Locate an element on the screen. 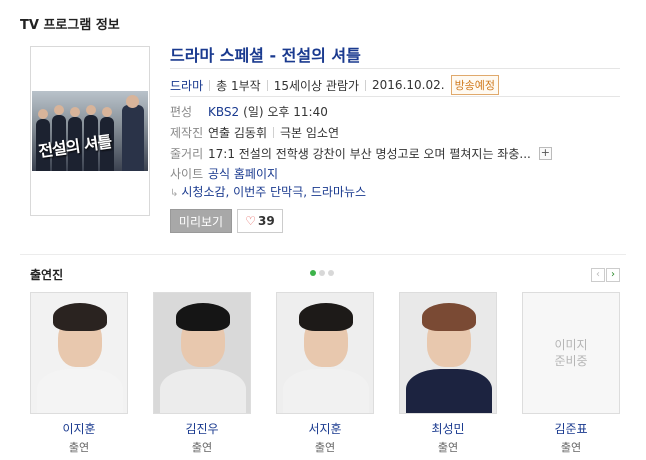  preview-button: 미리보기 is located at coordinates (201, 221).